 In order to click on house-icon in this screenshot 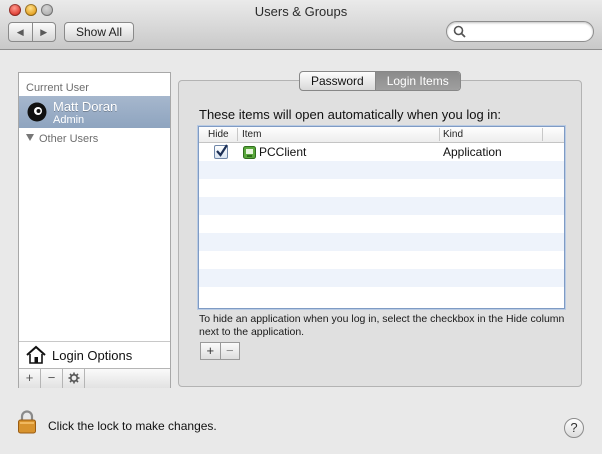, I will do `click(36, 354)`.